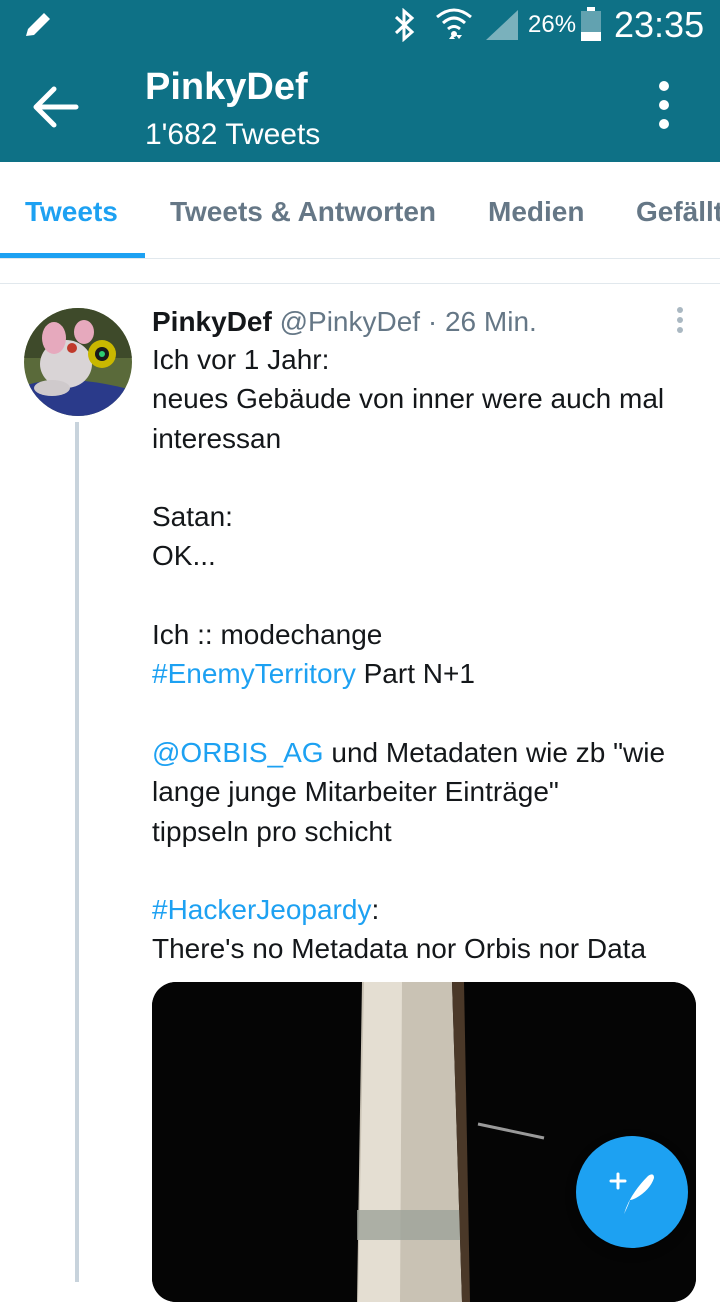  Describe the element at coordinates (71, 212) in the screenshot. I see `tab-tweets: Tweets` at that location.